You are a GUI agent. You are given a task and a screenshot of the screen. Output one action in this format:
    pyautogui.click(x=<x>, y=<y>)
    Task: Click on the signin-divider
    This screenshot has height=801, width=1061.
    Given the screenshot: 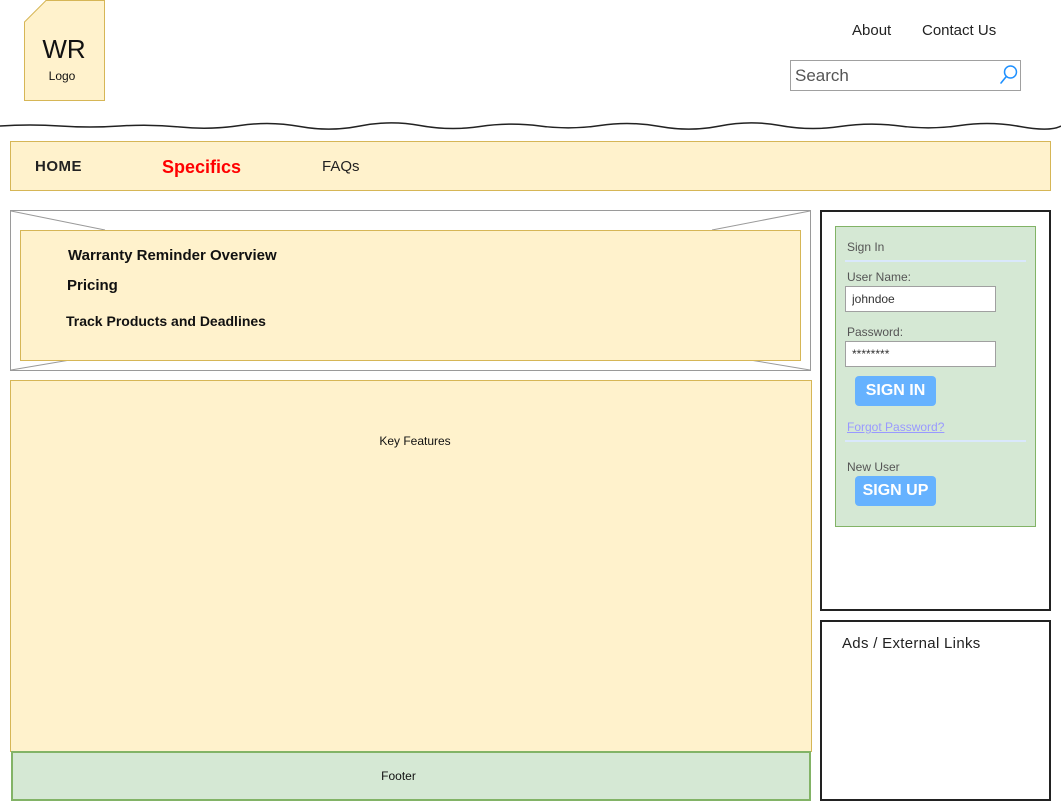 What is the action you would take?
    pyautogui.click(x=935, y=261)
    